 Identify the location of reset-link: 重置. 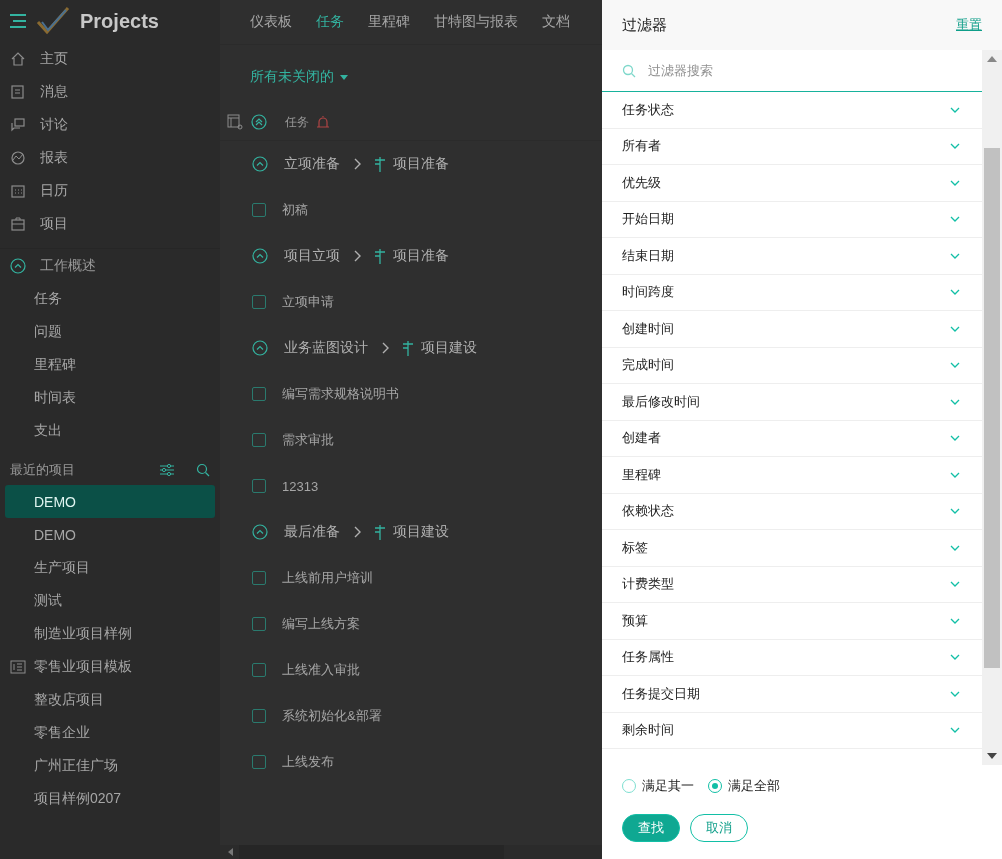
(969, 25).